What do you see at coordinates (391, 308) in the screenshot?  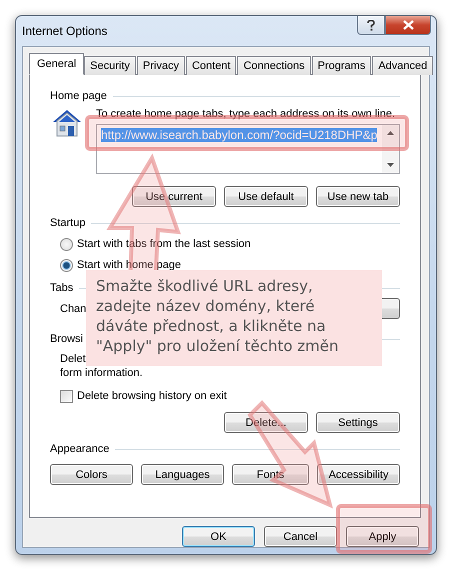 I see `button-edge` at bounding box center [391, 308].